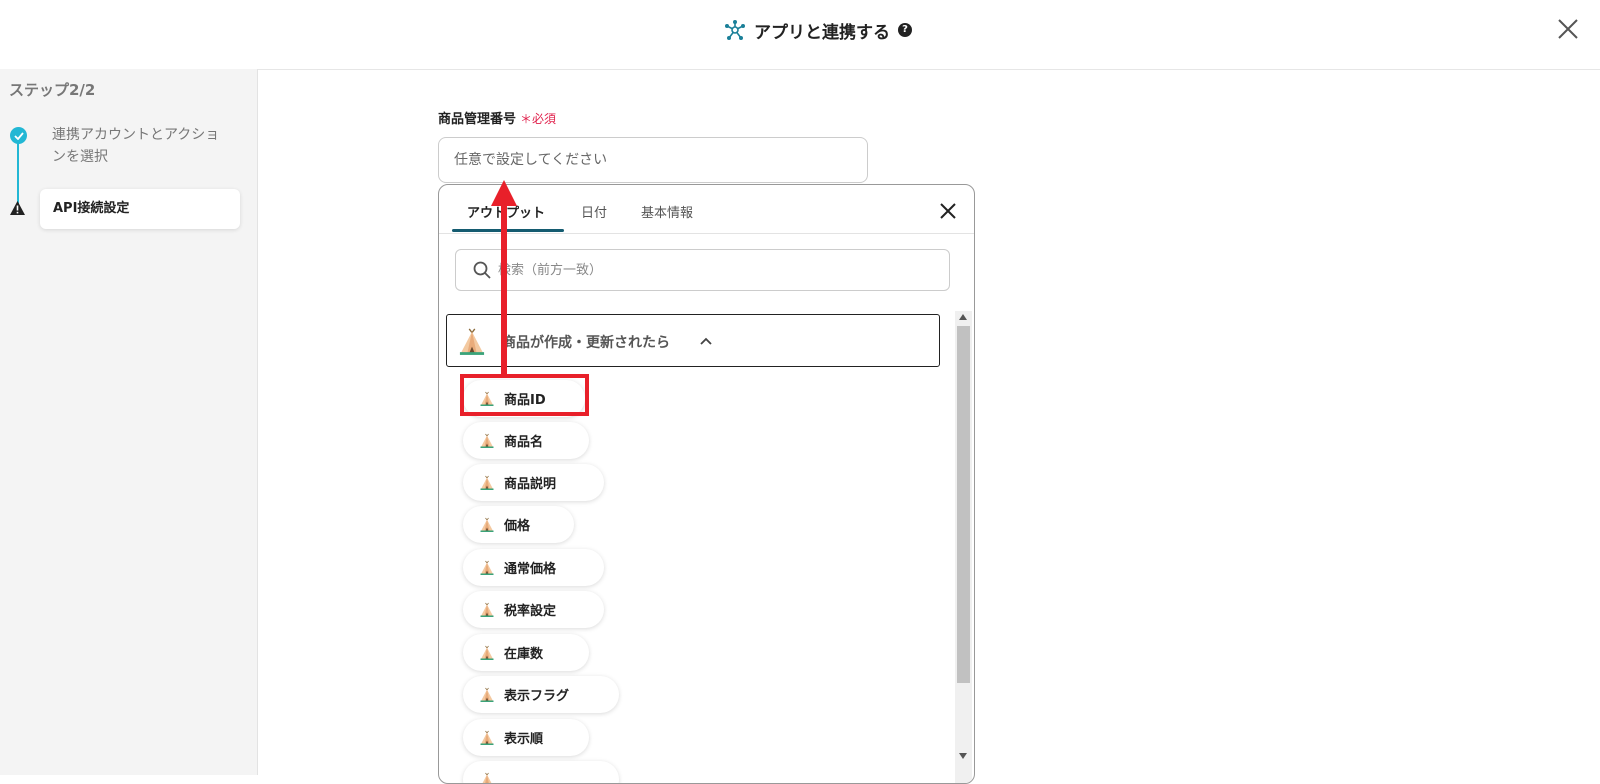 The height and width of the screenshot is (784, 1600). I want to click on output-item-label: 通常価格, so click(530, 569).